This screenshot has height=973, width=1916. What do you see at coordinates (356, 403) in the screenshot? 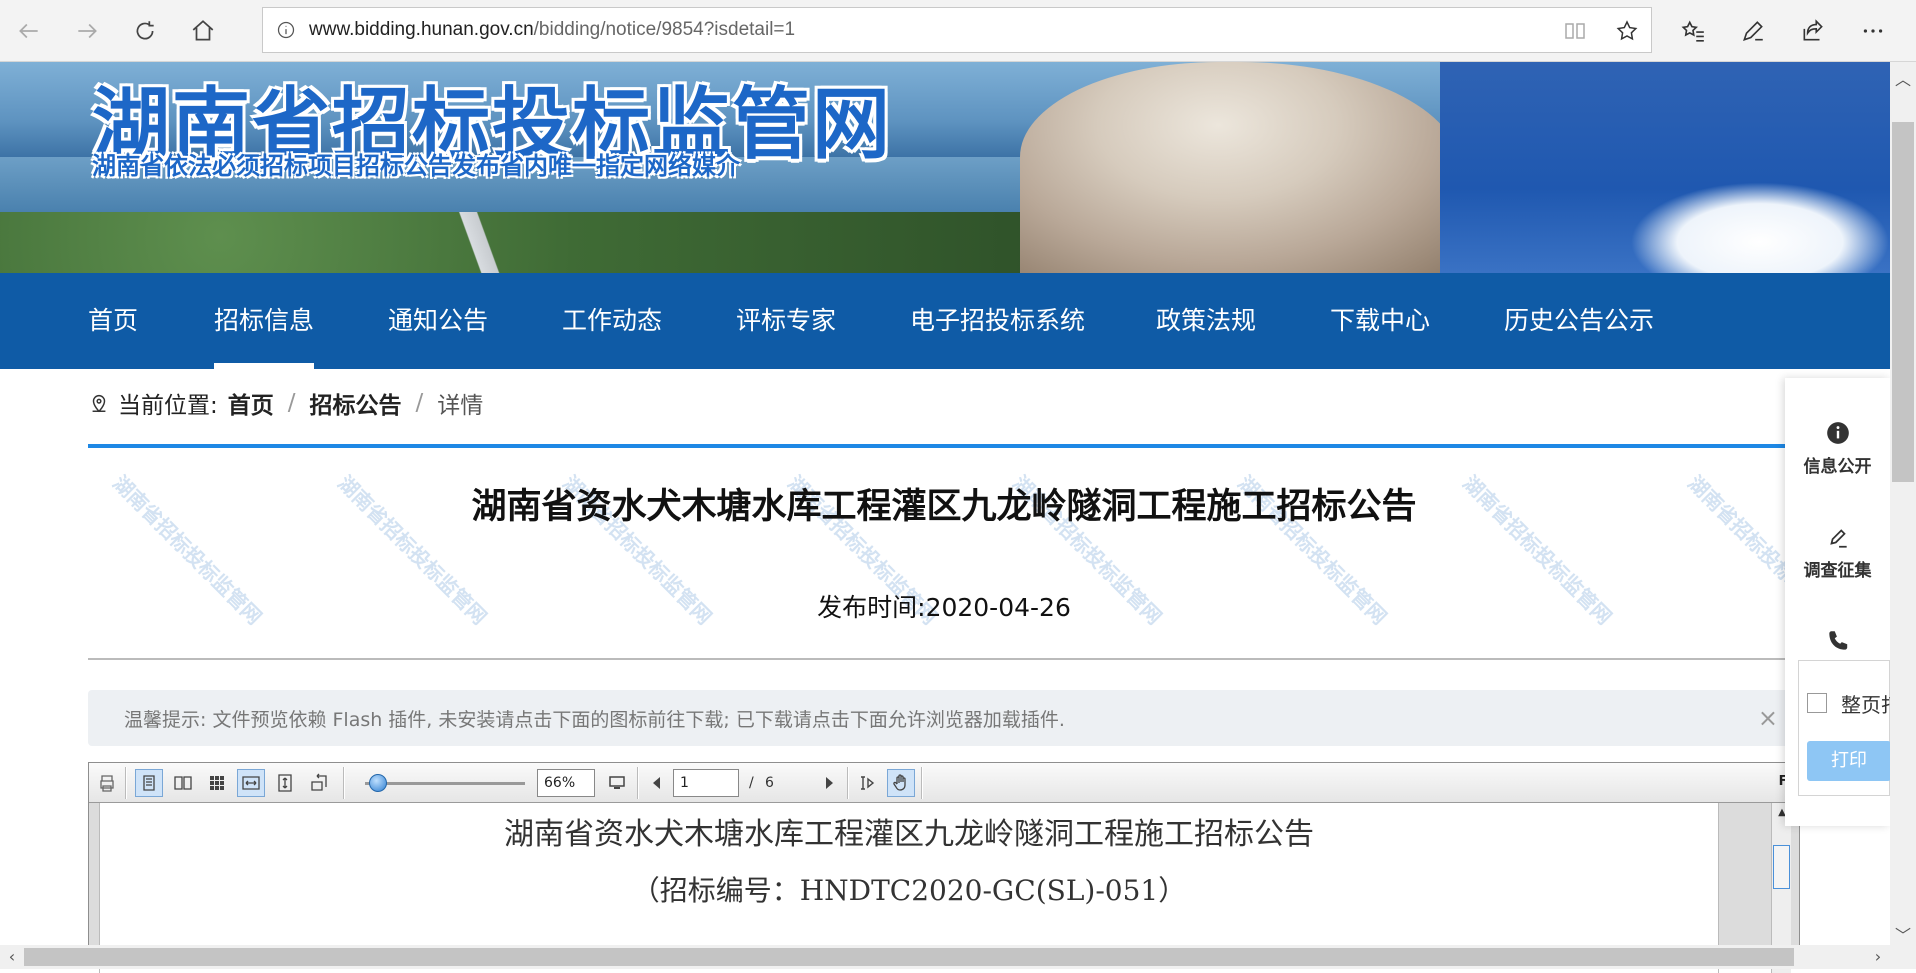
I see `breadcrumb-section: 招标公告` at bounding box center [356, 403].